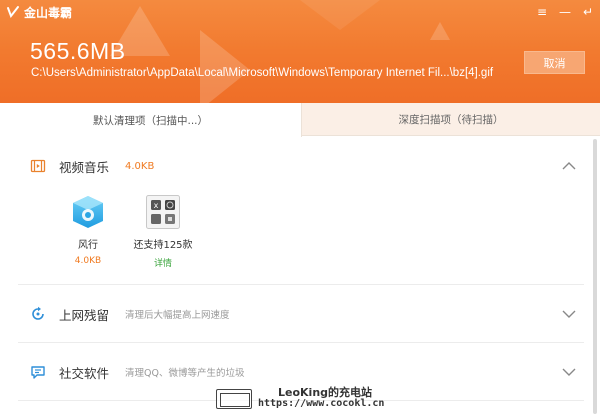 This screenshot has width=600, height=420. Describe the element at coordinates (440, 31) in the screenshot. I see `decor-triangle` at that location.